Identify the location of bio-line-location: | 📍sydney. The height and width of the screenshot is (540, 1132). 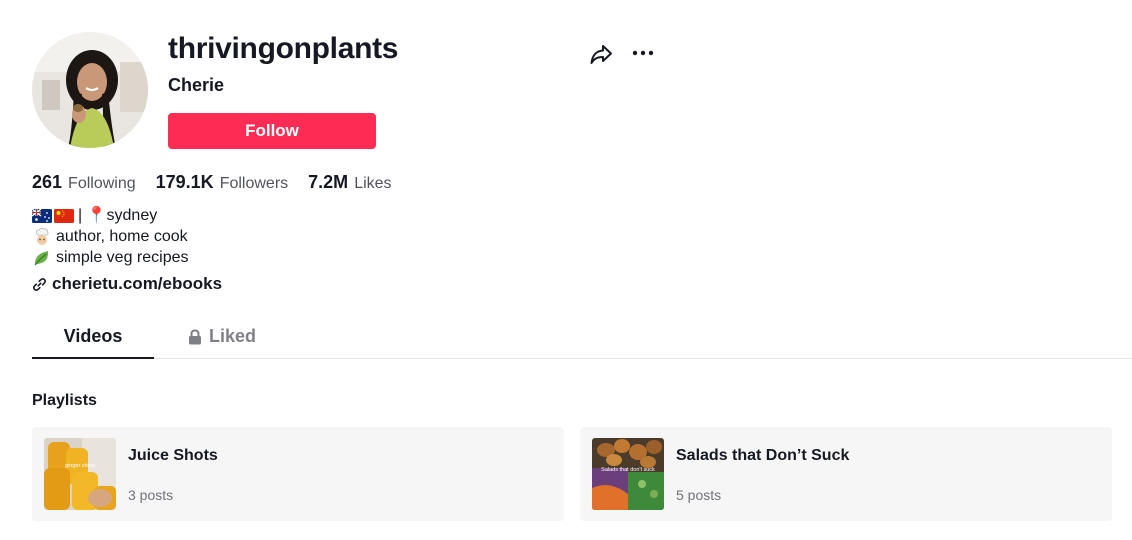
(110, 215).